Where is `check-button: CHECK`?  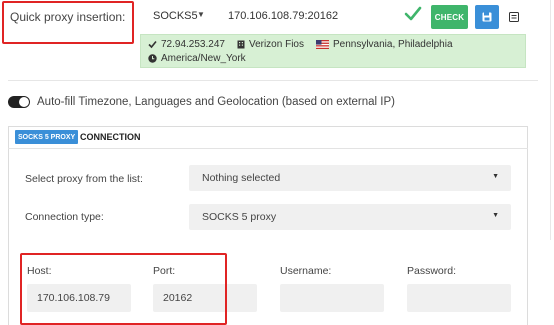
check-button: CHECK is located at coordinates (449, 17).